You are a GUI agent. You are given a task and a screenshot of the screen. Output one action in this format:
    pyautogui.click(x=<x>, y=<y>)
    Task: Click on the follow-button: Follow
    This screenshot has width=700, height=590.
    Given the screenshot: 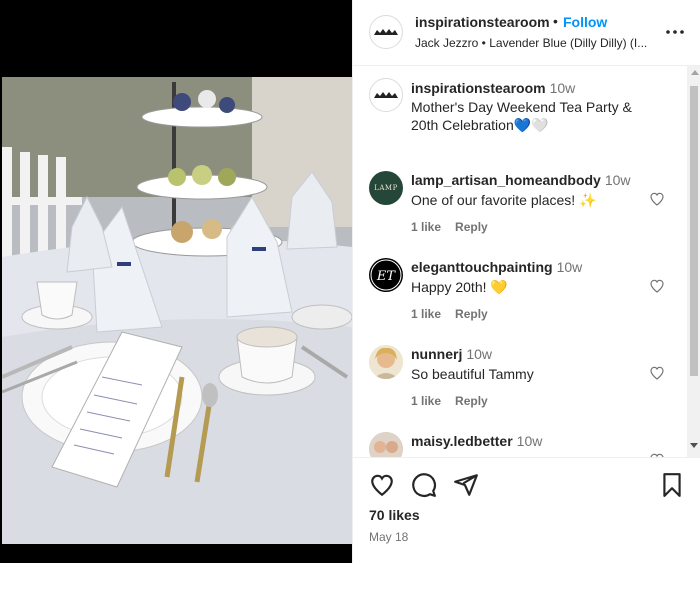 What is the action you would take?
    pyautogui.click(x=585, y=22)
    